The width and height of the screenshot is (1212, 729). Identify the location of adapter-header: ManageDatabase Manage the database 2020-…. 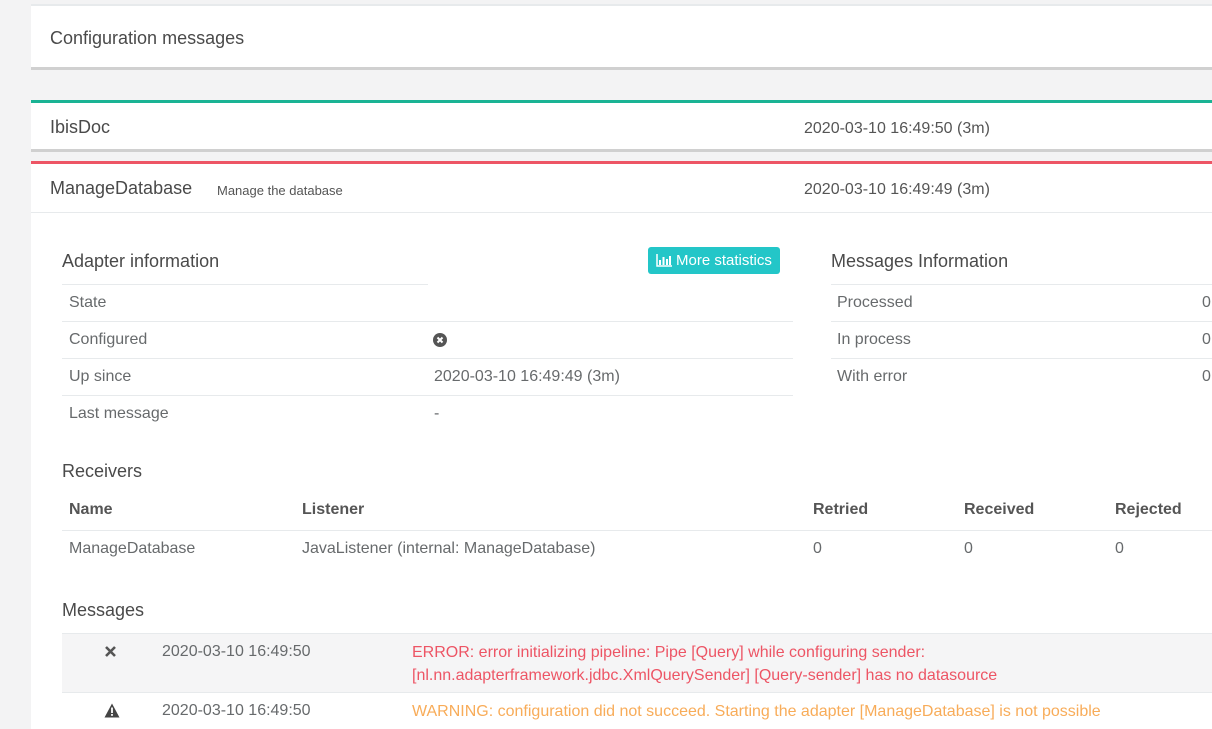
(621, 188).